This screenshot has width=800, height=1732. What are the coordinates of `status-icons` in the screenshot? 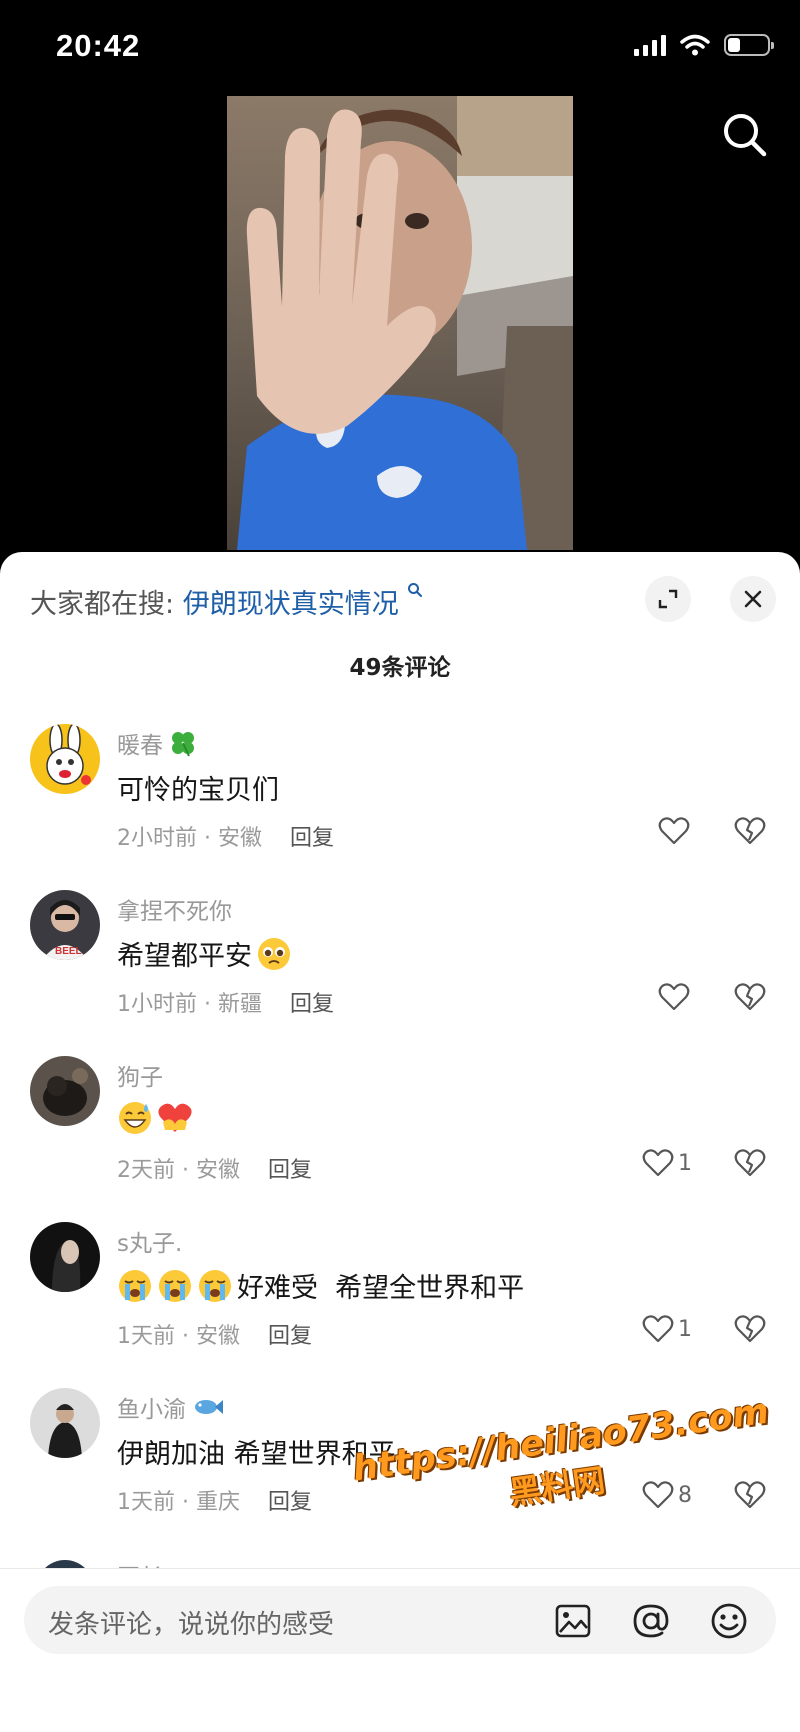 It's located at (704, 45).